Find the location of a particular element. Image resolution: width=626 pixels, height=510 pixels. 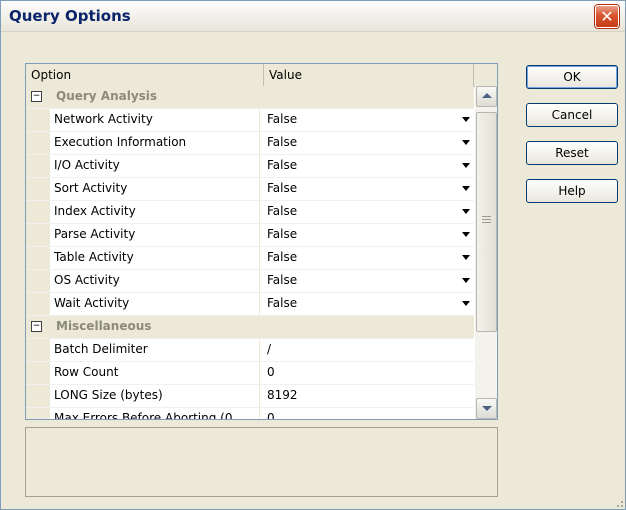

property-name: Row Count is located at coordinates (86, 372).